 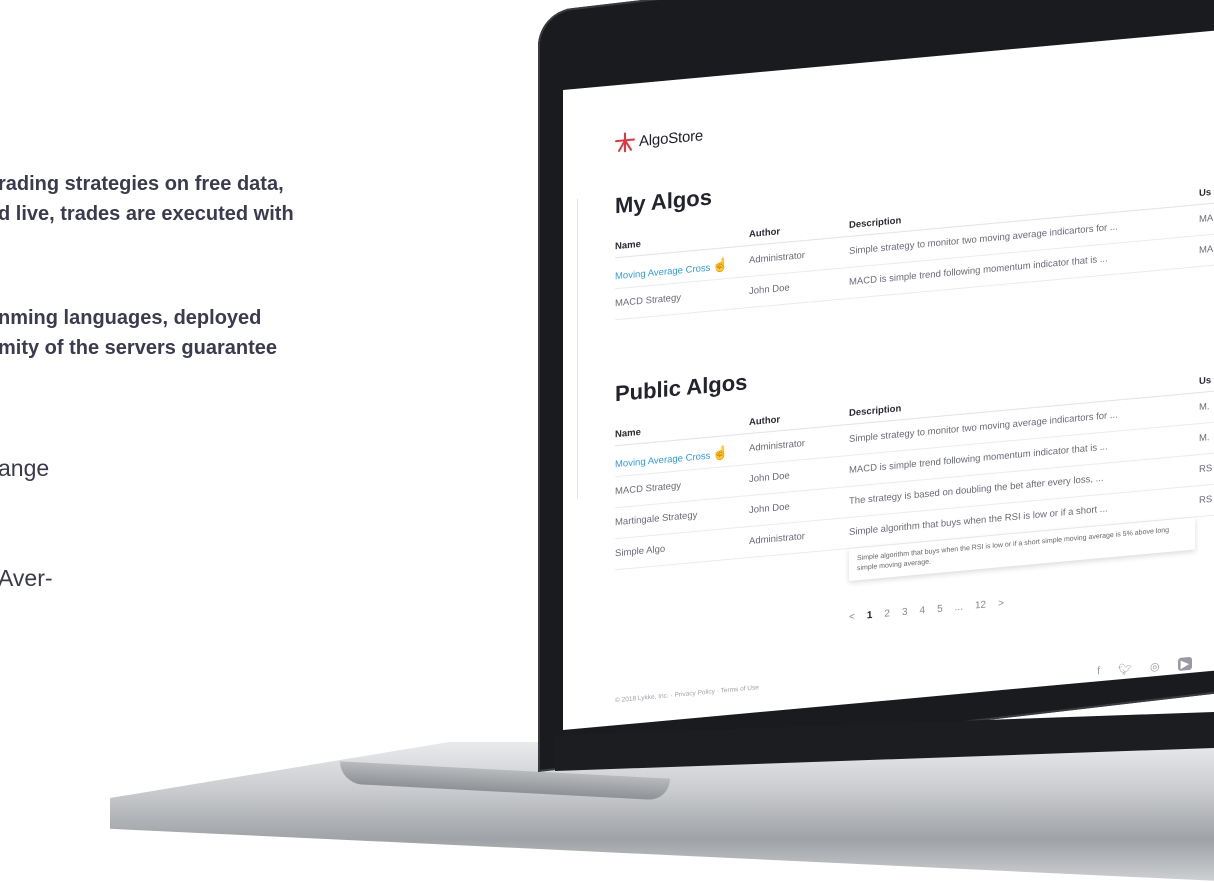 I want to click on twitter-icon: 🐦︎, so click(x=1125, y=669).